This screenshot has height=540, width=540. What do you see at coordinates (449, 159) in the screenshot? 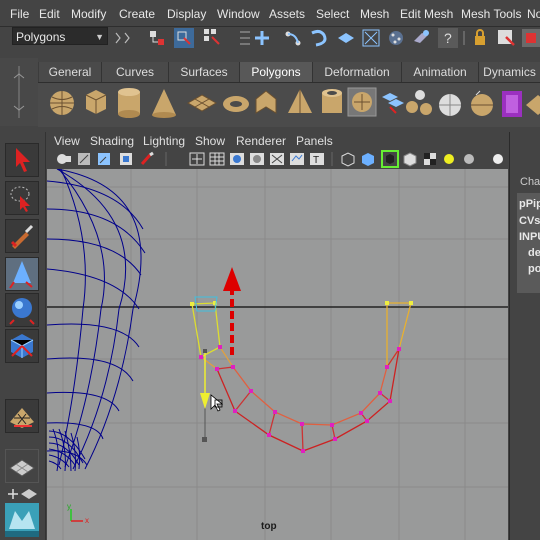
I see `shadows-light-icon` at bounding box center [449, 159].